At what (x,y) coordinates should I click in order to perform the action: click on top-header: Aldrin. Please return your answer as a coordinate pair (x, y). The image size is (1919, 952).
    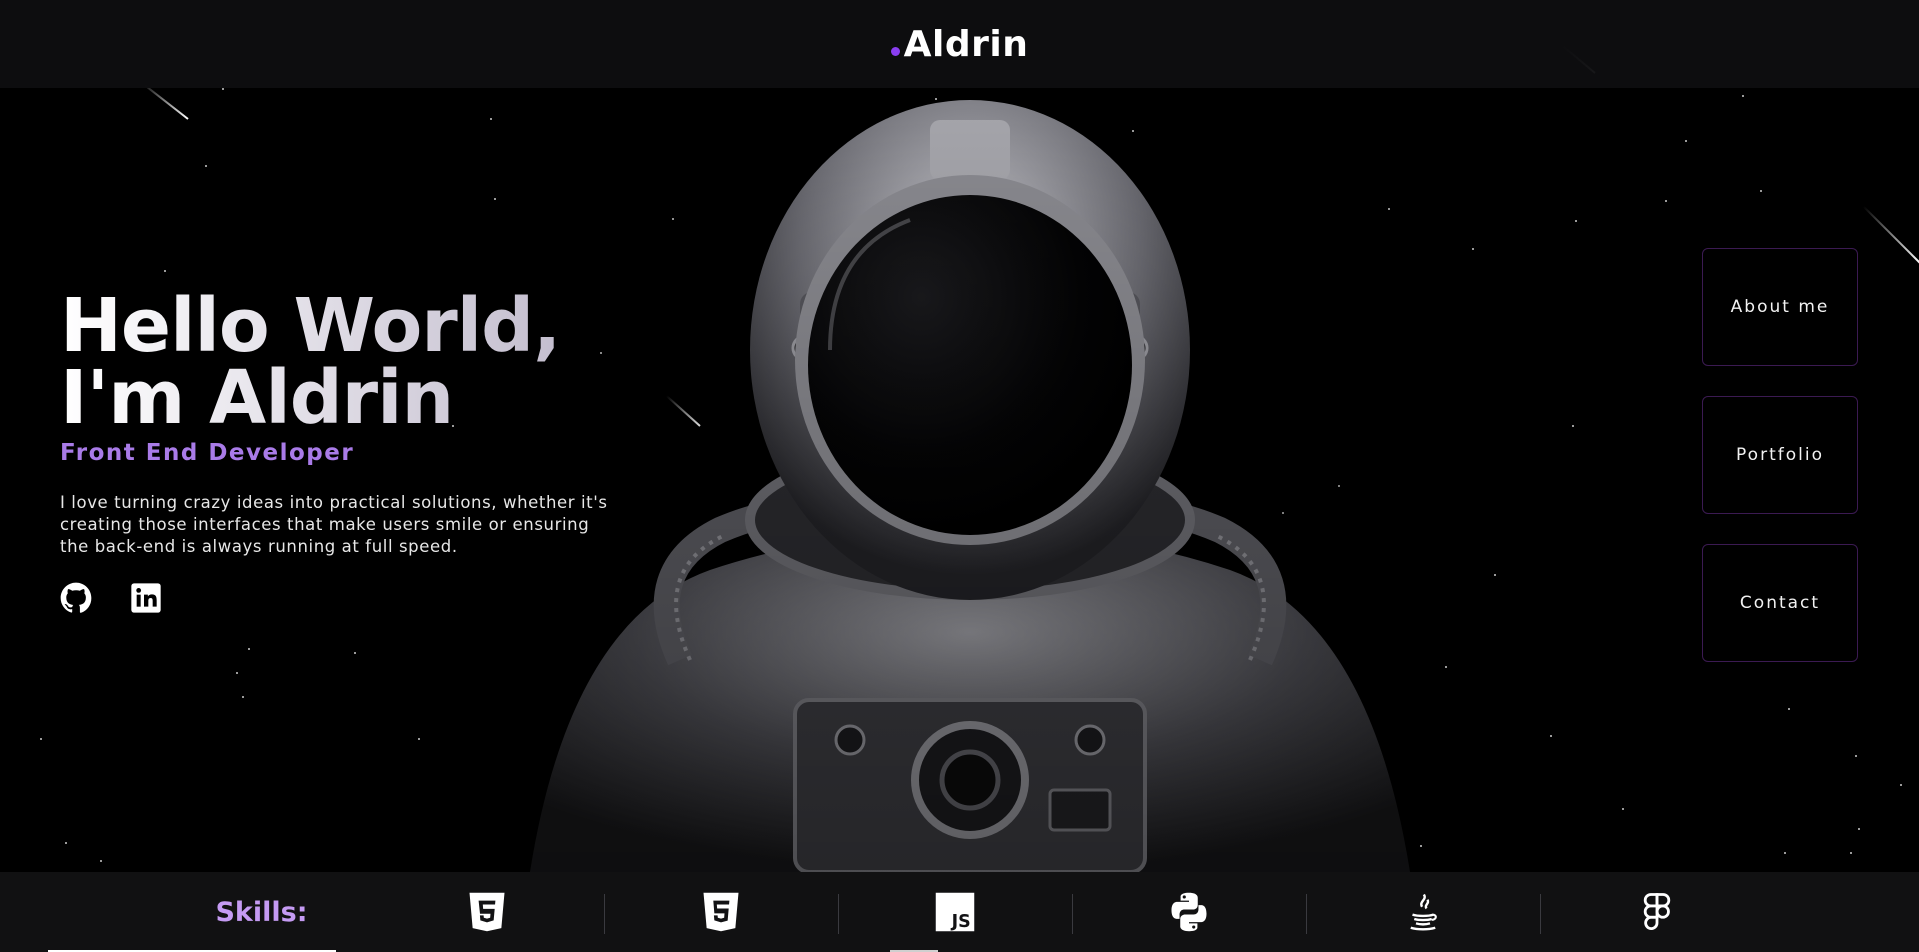
    Looking at the image, I should click on (959, 44).